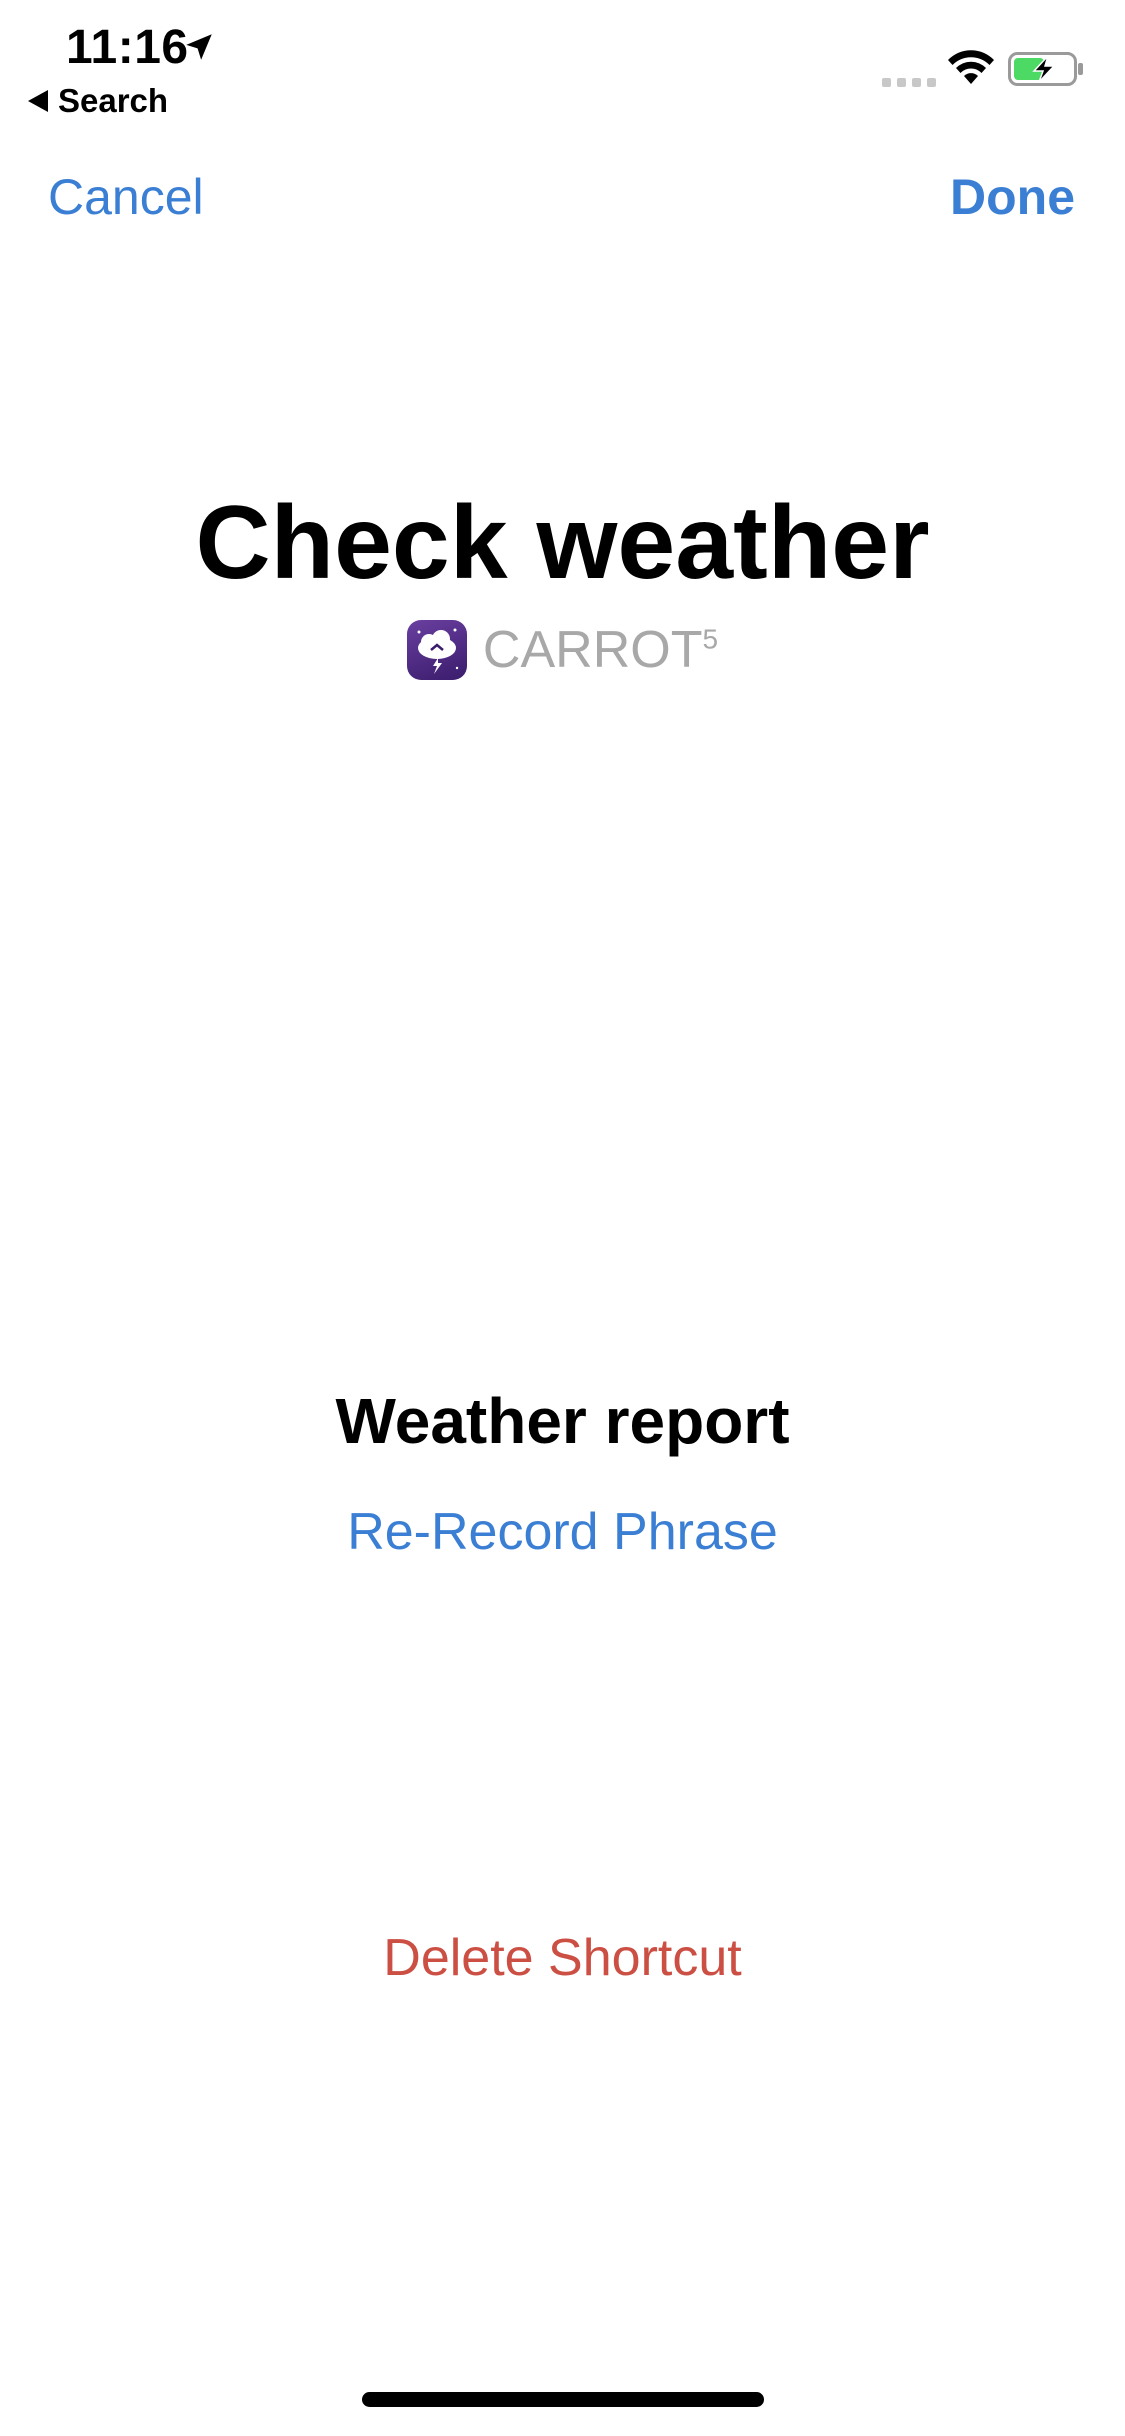 This screenshot has width=1125, height=2436. Describe the element at coordinates (710, 639) in the screenshot. I see `app-name-superscript: 5` at that location.